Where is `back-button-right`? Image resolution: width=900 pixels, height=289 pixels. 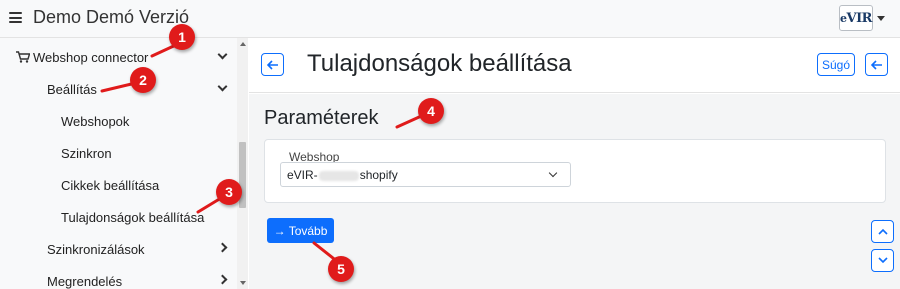
back-button-right is located at coordinates (876, 64).